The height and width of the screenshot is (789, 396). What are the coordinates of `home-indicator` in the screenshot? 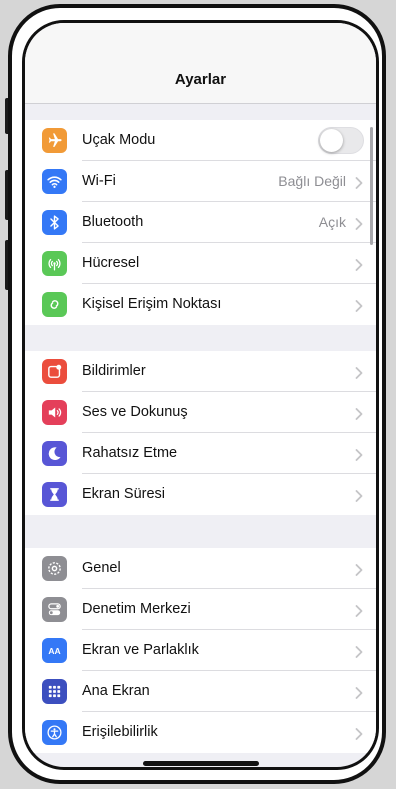 It's located at (201, 763).